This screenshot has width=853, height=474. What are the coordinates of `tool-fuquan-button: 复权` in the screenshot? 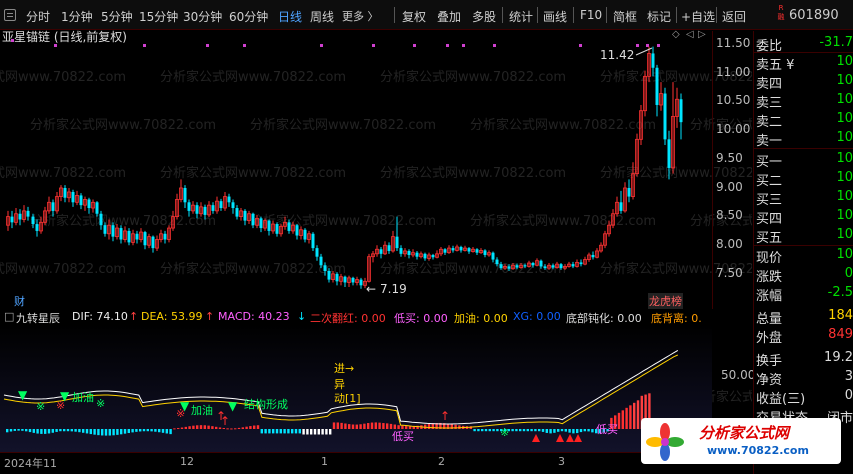 It's located at (414, 16).